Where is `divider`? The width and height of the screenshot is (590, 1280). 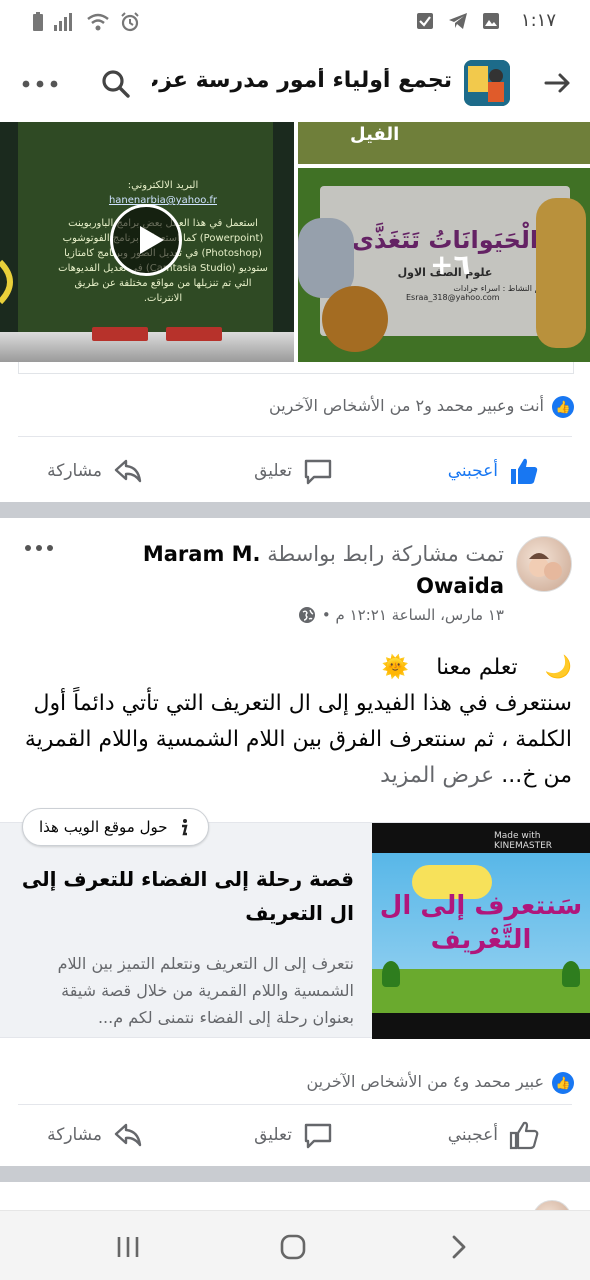
divider is located at coordinates (295, 436).